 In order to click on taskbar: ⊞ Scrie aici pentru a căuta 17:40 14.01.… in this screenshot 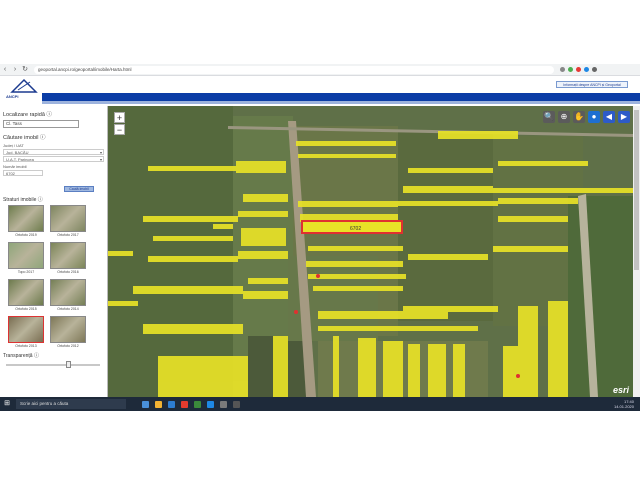, I will do `click(320, 404)`.